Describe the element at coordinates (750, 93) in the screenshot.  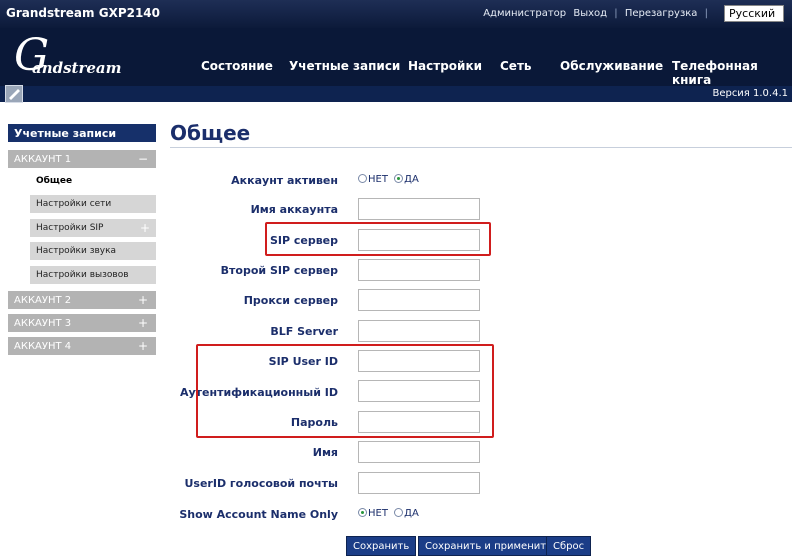
I see `firmware-version: Версия 1.0.4.1` at that location.